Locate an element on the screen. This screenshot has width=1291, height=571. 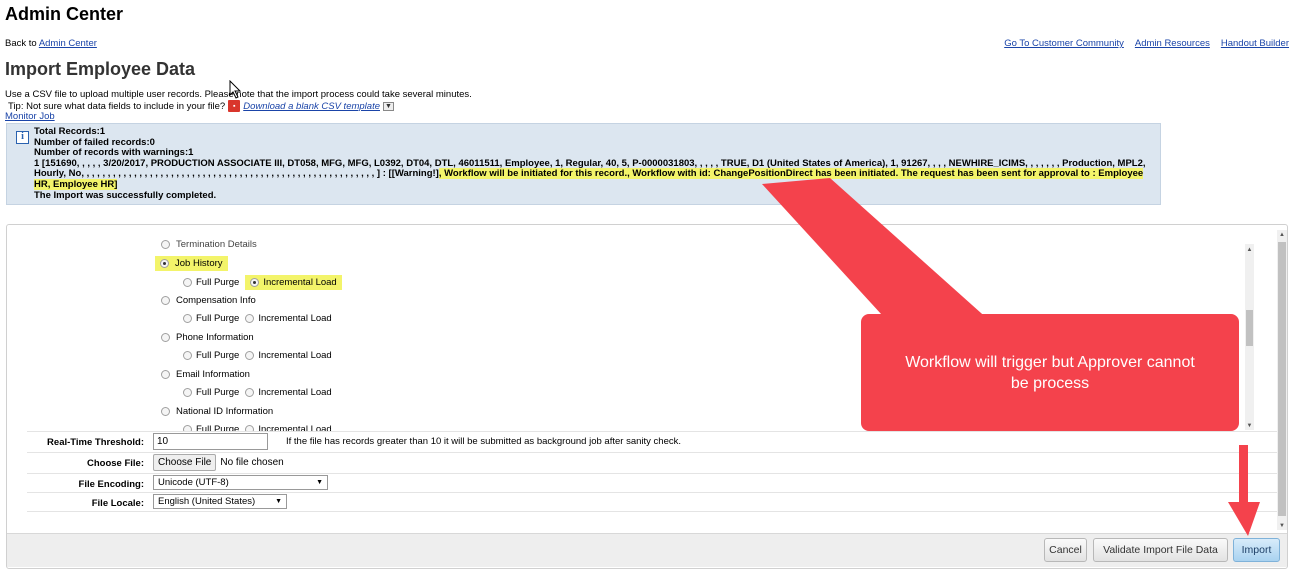
mouse-cursor-icon is located at coordinates (235, 89).